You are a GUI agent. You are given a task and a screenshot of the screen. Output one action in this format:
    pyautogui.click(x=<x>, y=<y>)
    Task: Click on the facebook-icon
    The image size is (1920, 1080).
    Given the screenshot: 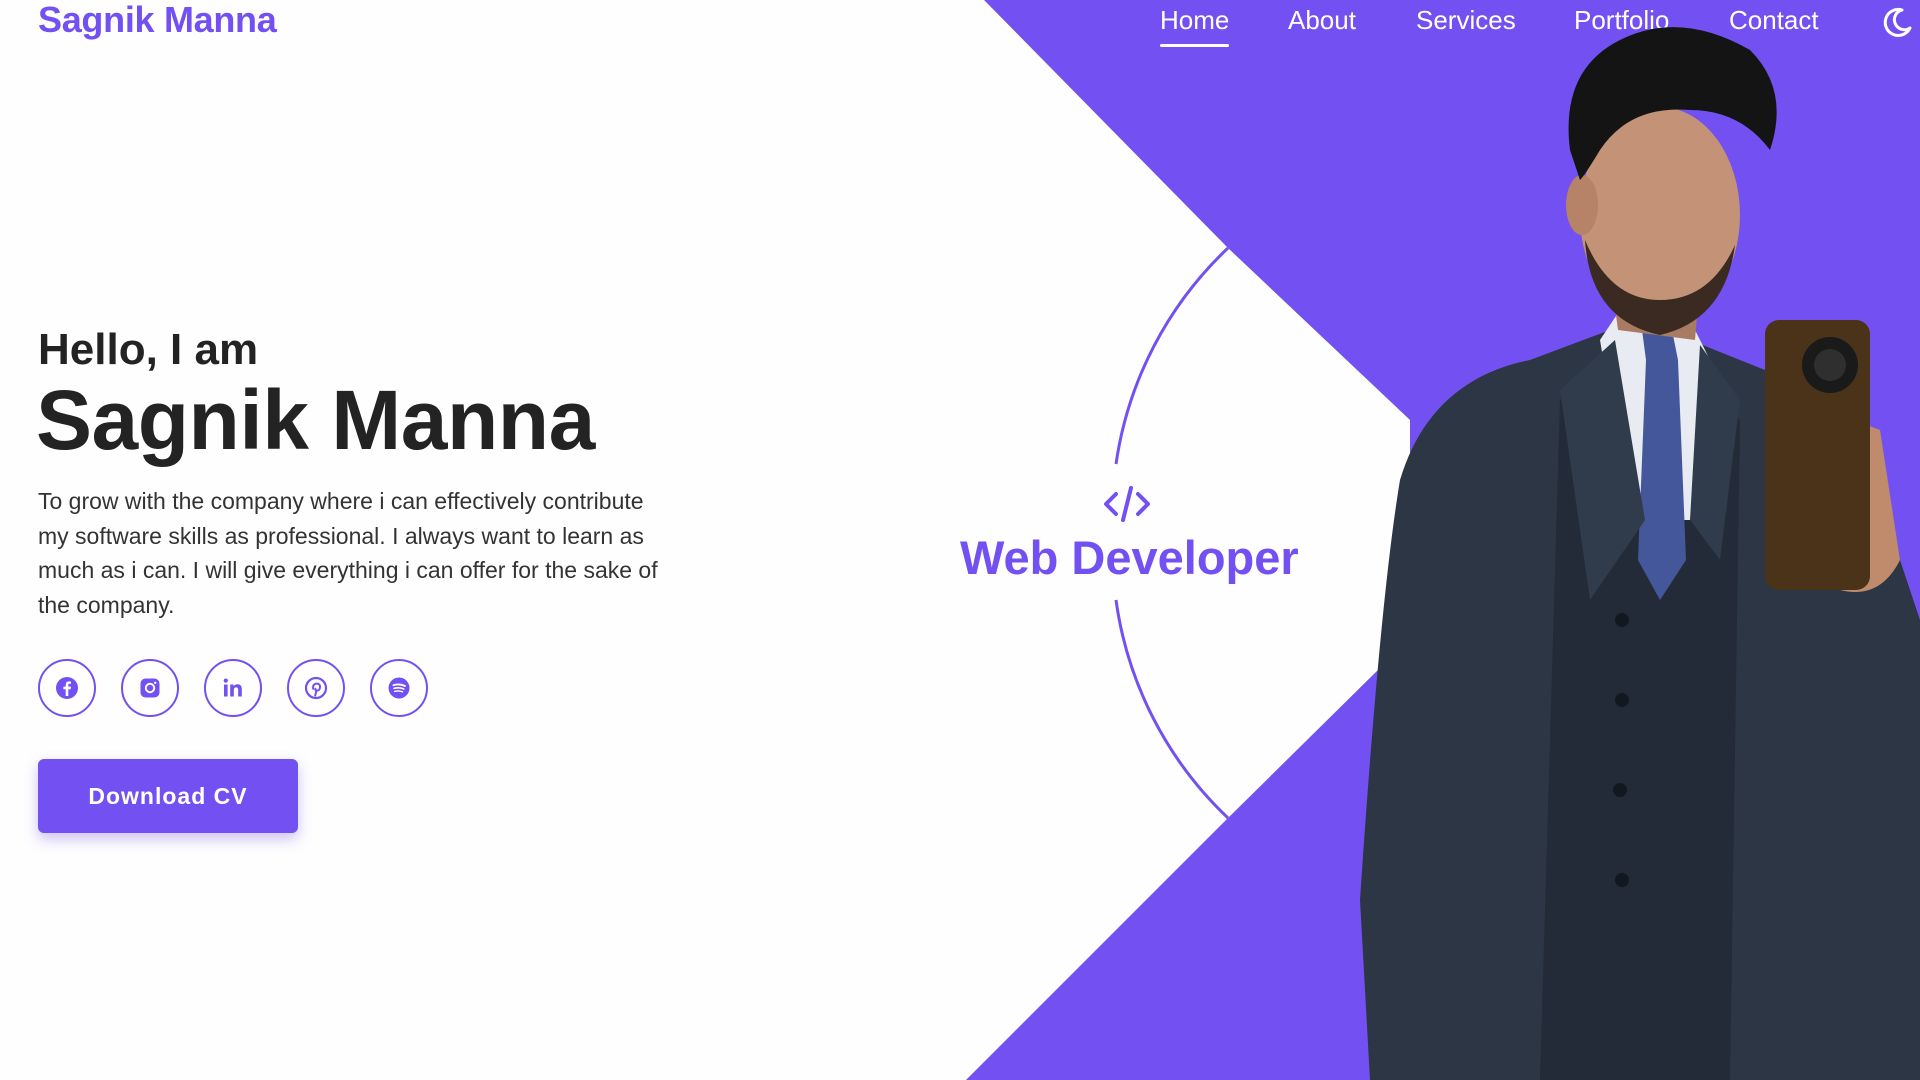 What is the action you would take?
    pyautogui.click(x=67, y=688)
    